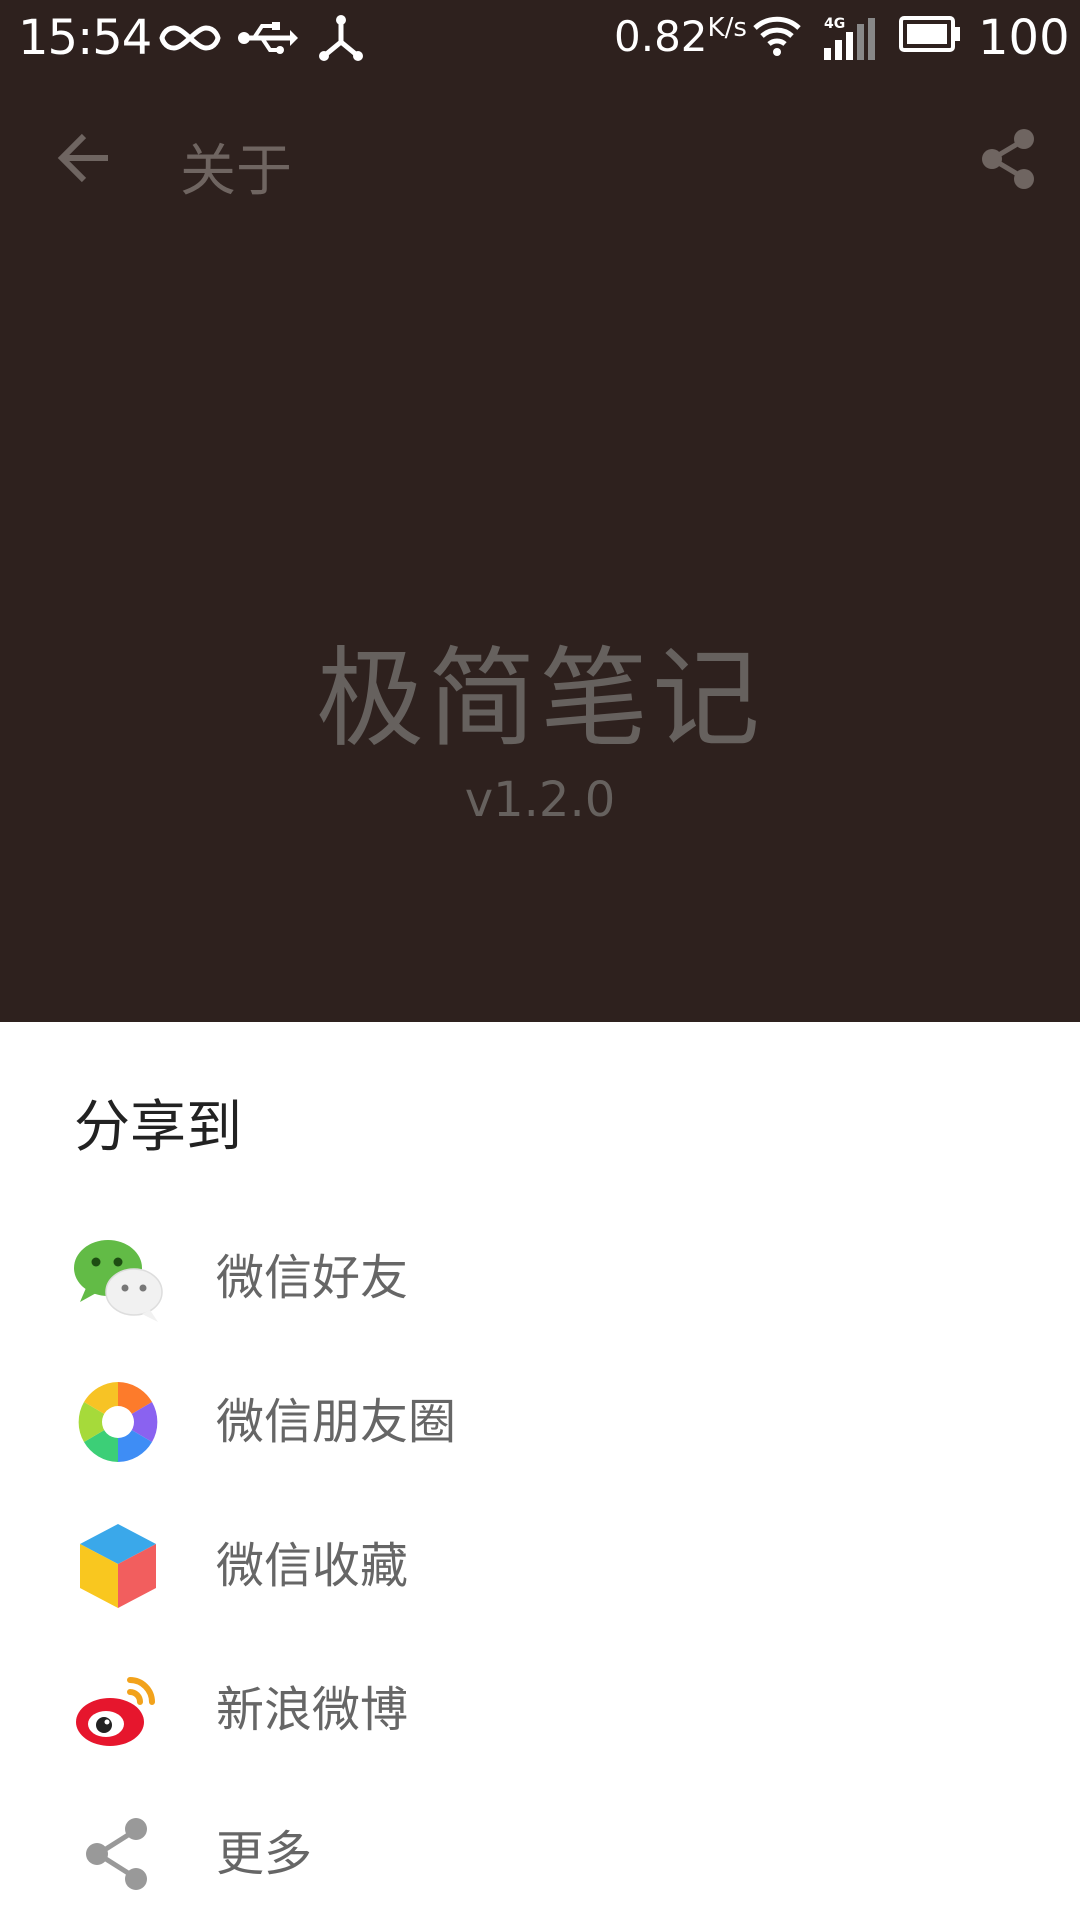 The image size is (1080, 1920). I want to click on wechat-favorites-icon, so click(118, 1566).